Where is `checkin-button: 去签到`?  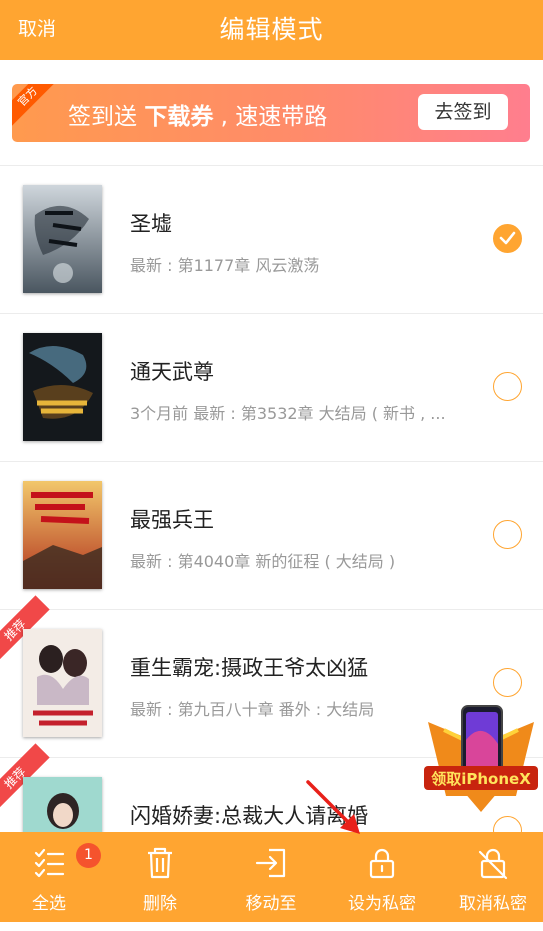 checkin-button: 去签到 is located at coordinates (463, 112).